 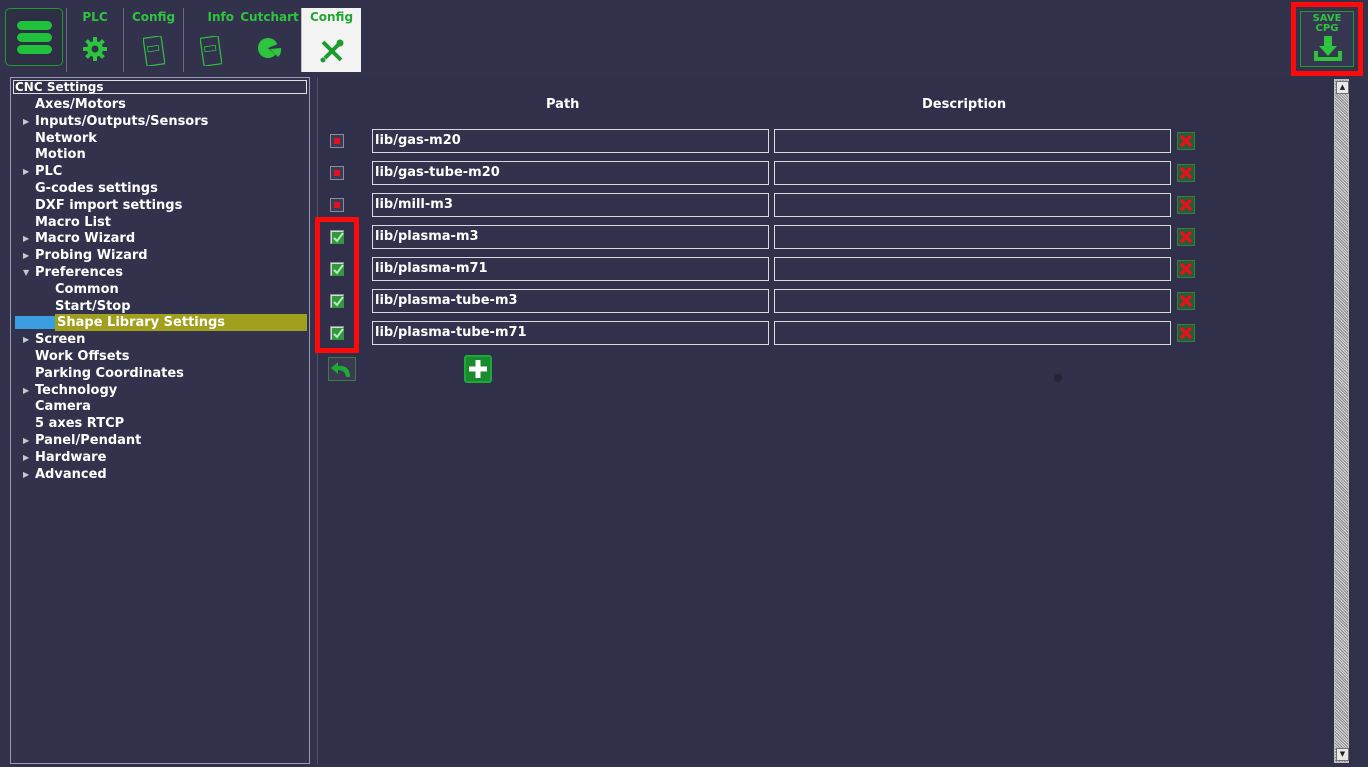 I want to click on download-icon, so click(x=1328, y=48).